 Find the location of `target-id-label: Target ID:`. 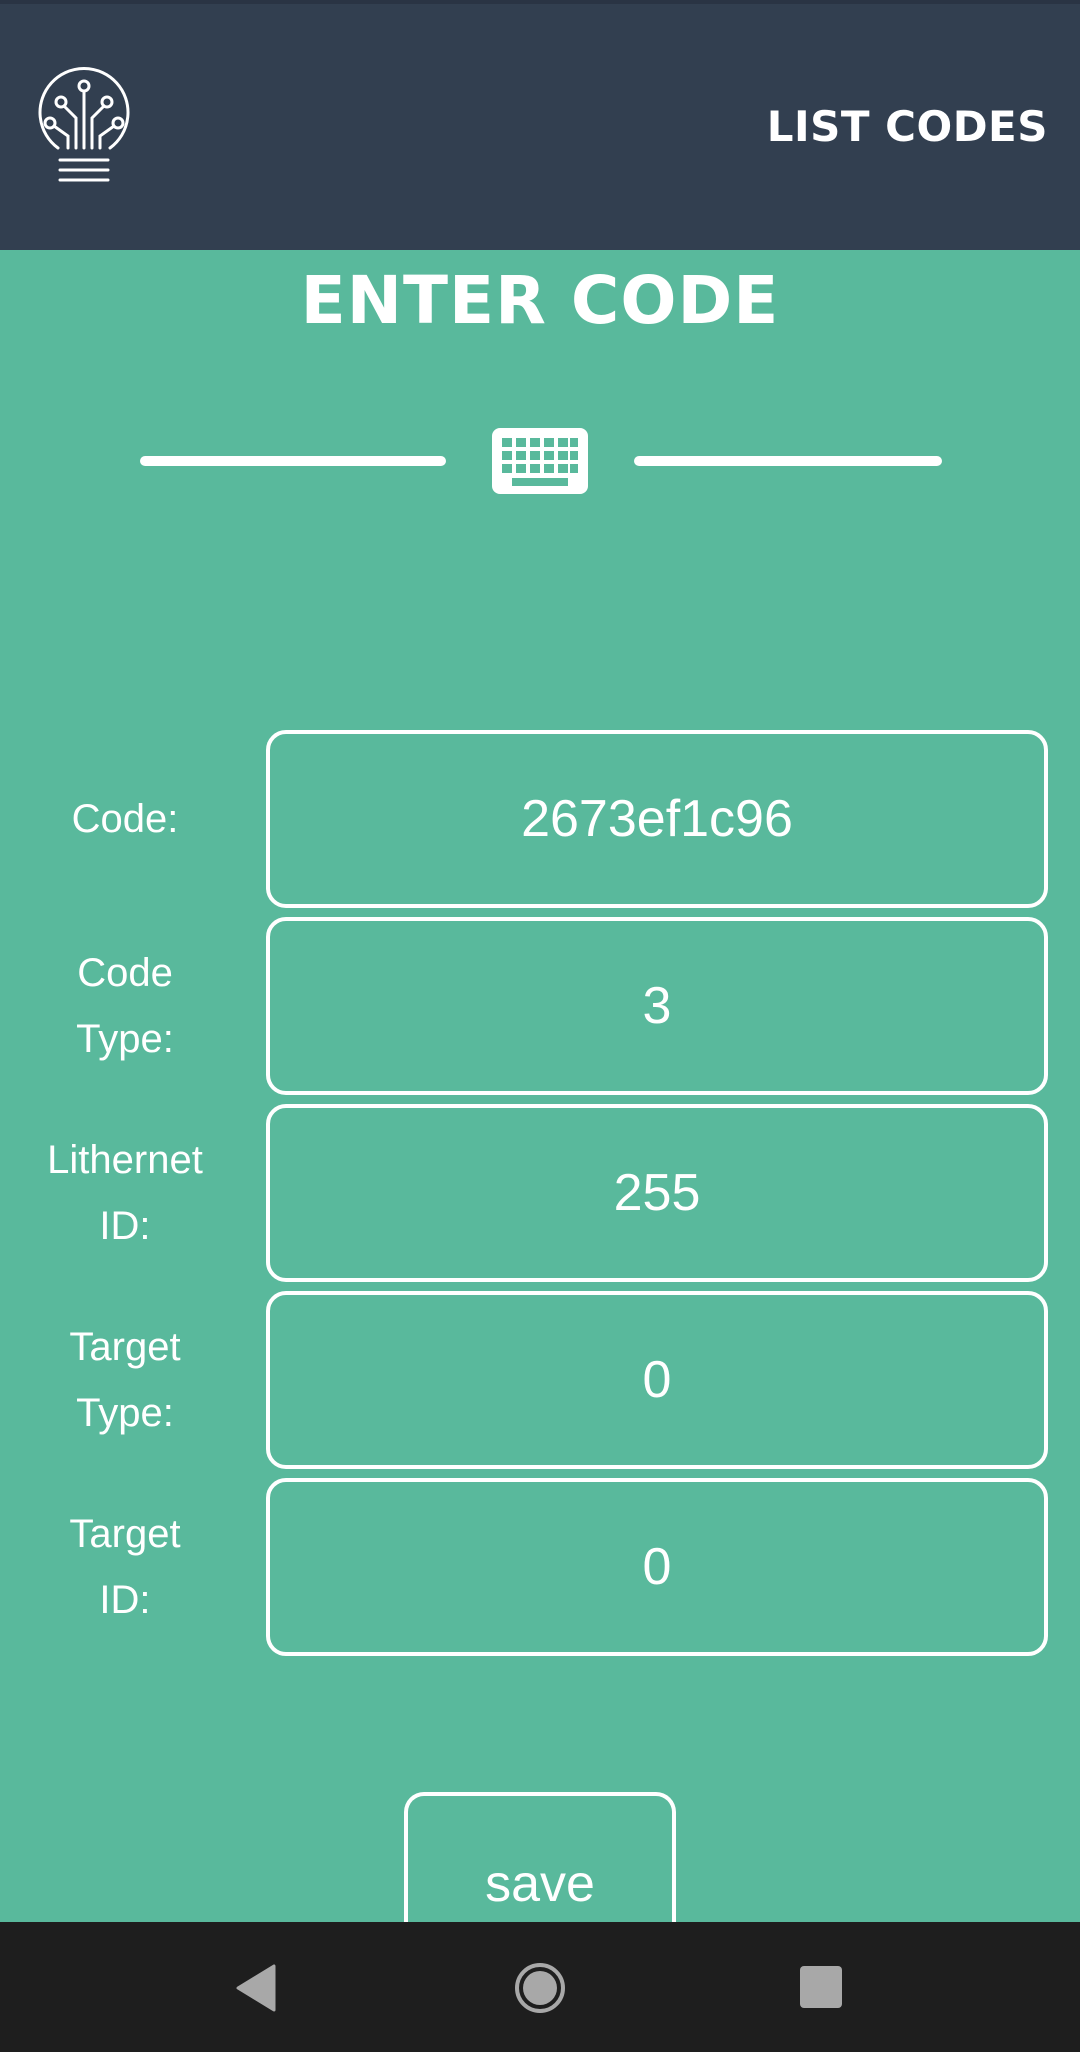

target-id-label: Target ID: is located at coordinates (125, 1567).